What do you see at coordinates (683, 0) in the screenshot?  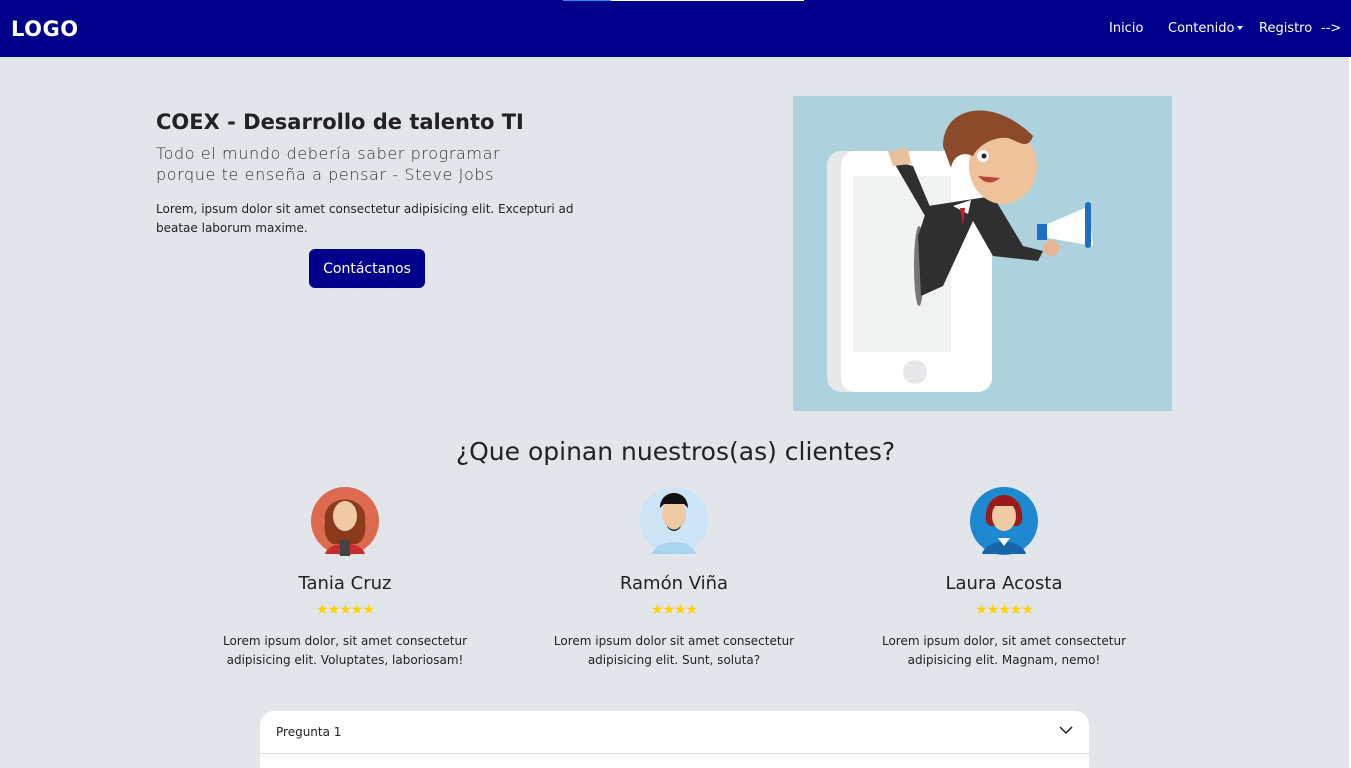 I see `scroll-progress-bar` at bounding box center [683, 0].